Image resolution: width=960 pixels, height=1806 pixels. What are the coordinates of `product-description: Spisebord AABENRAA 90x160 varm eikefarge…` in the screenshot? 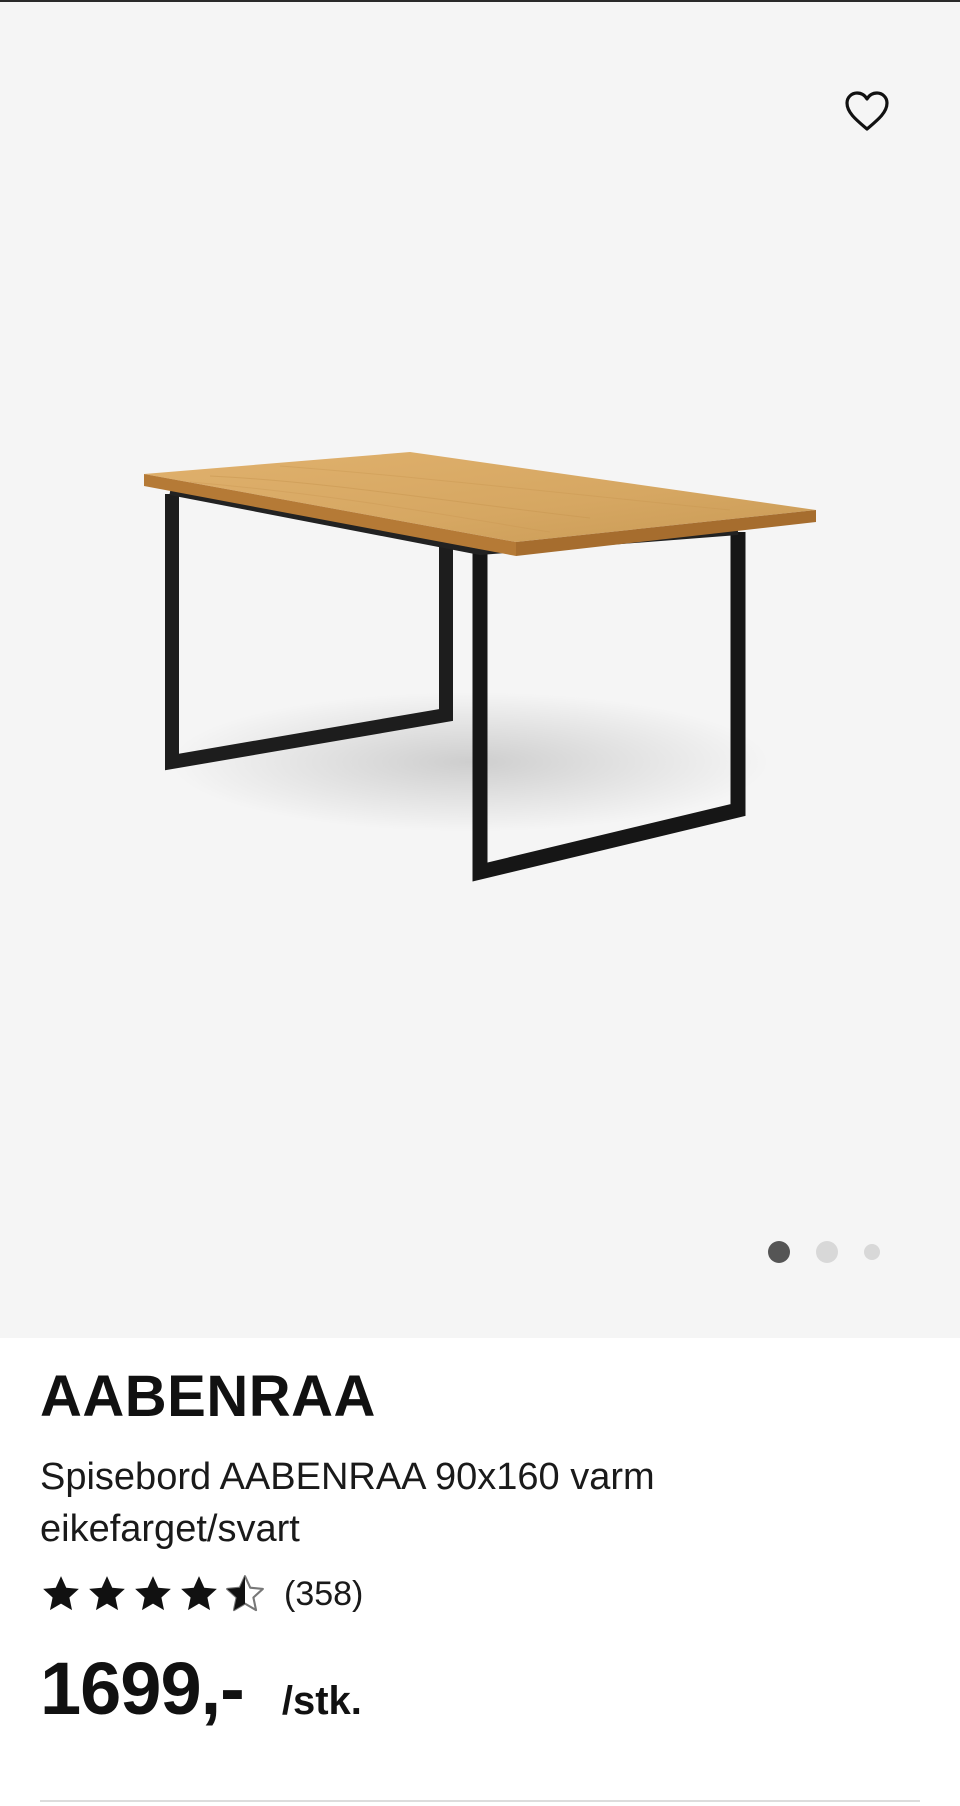 It's located at (347, 1503).